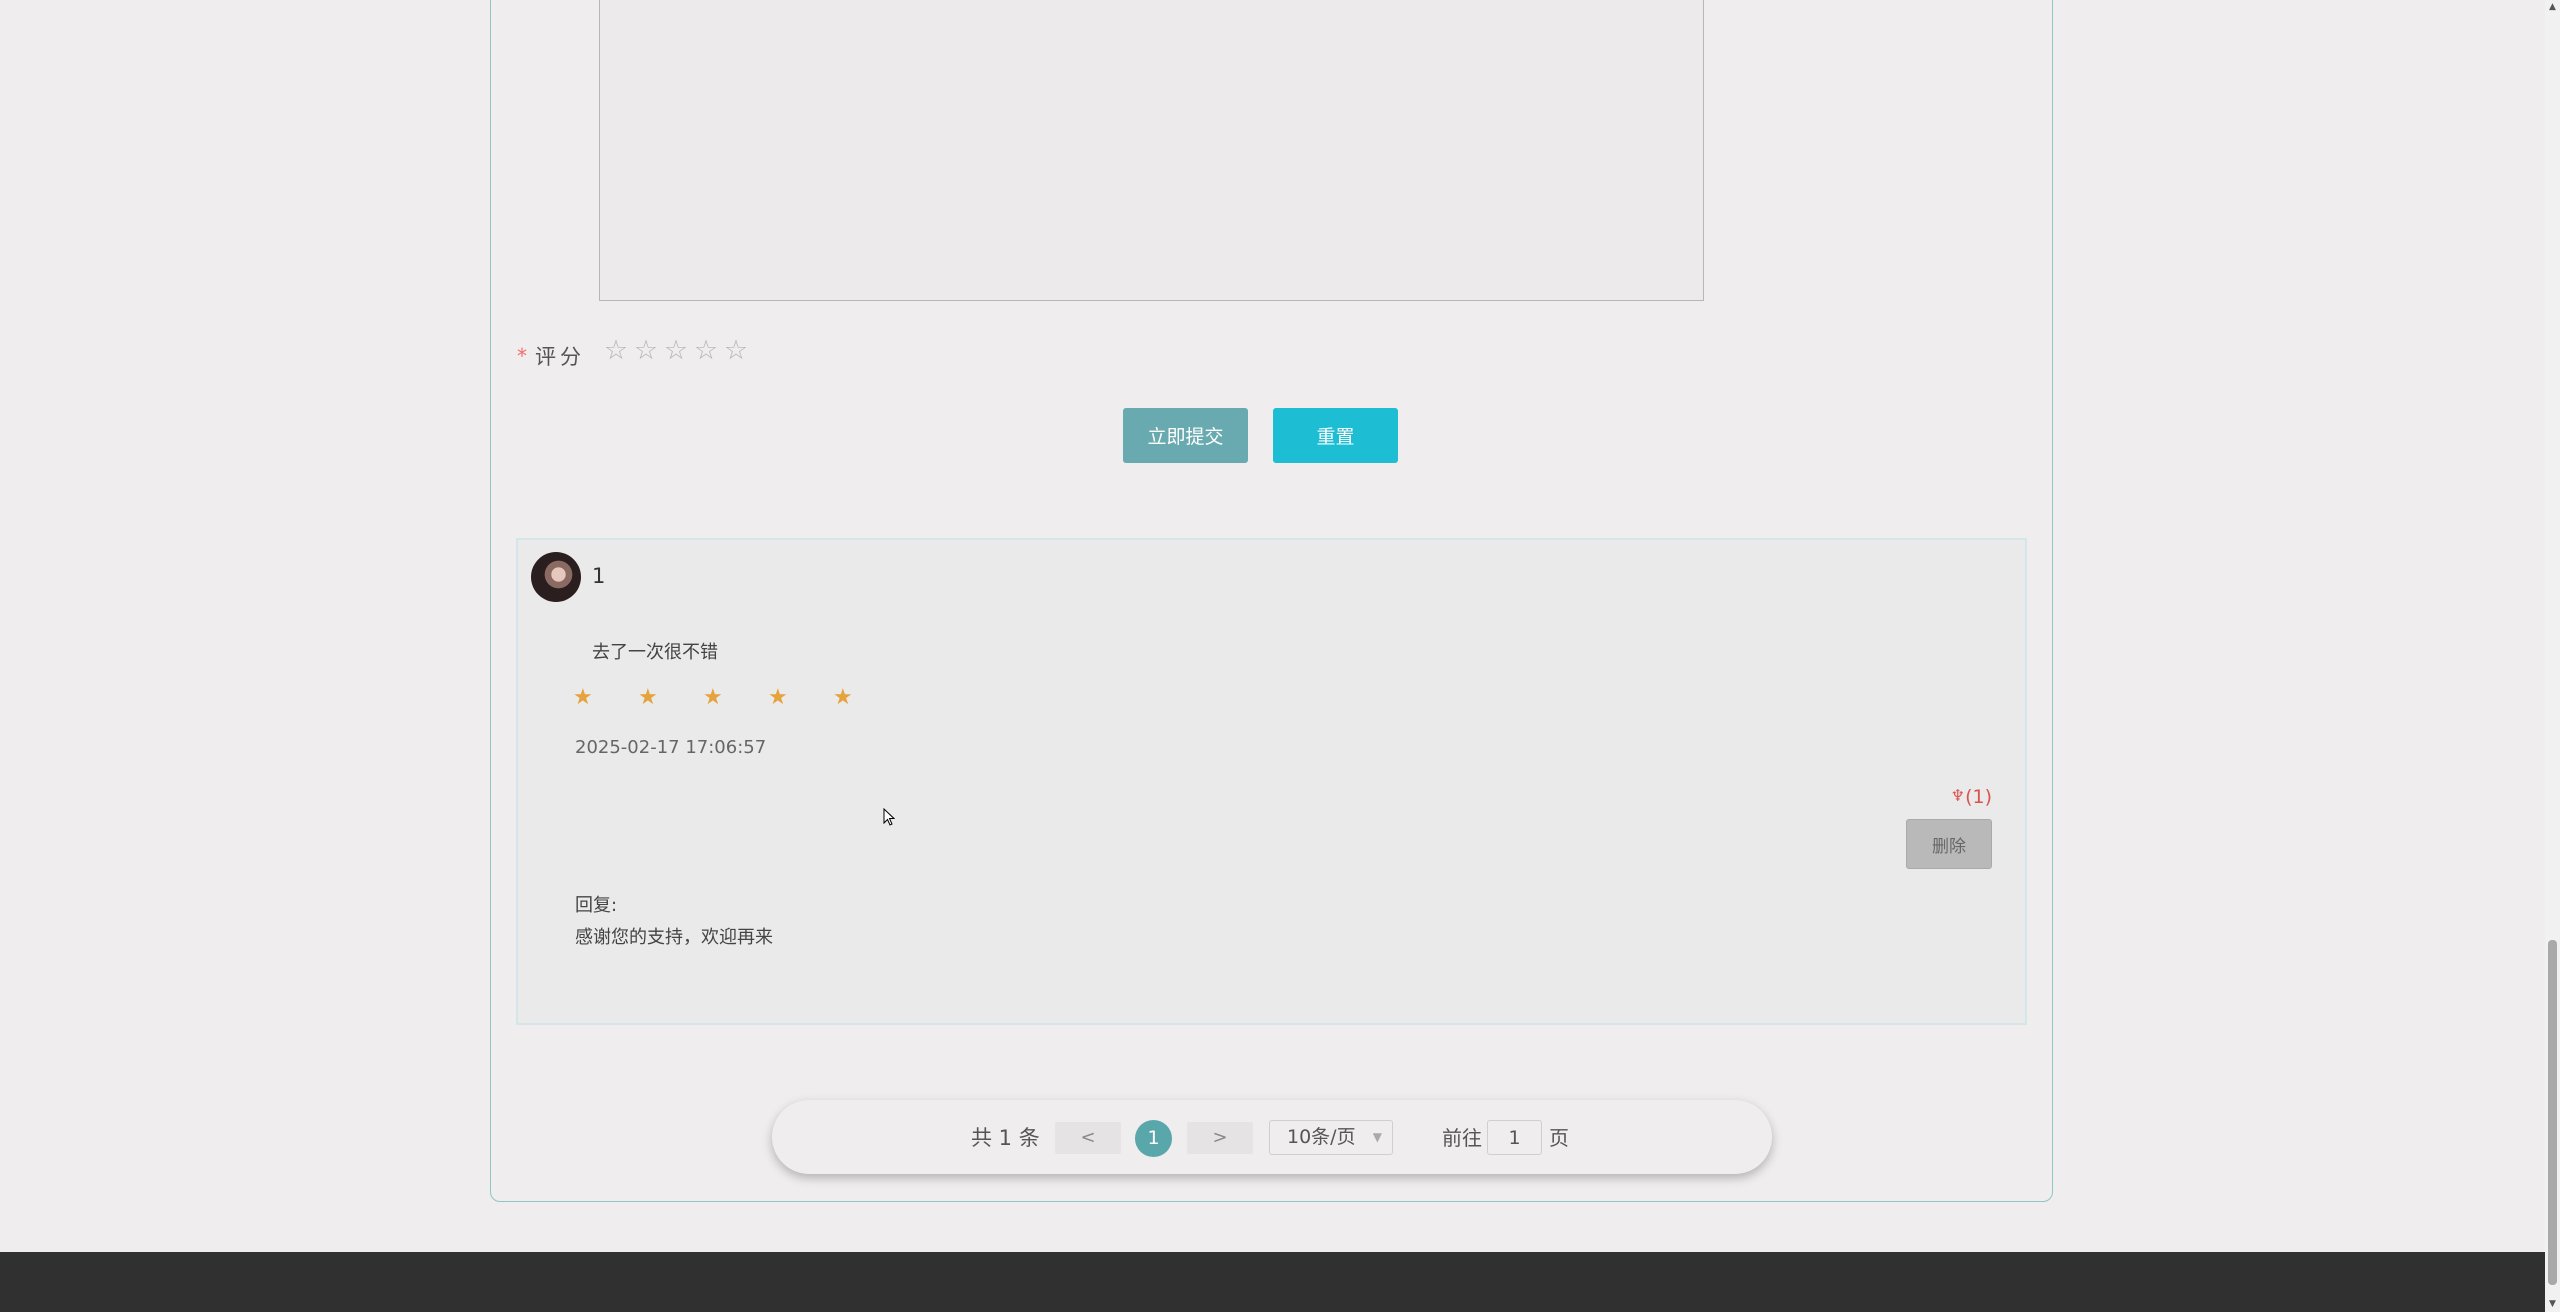 Image resolution: width=2560 pixels, height=1312 pixels. I want to click on comment-timestamp: 2025-02-17 17:06:57, so click(671, 747).